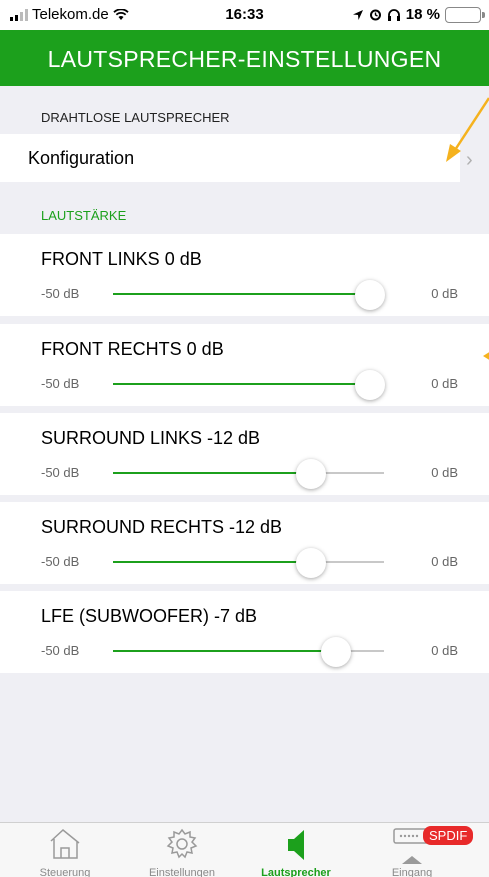 The height and width of the screenshot is (877, 489). I want to click on tab-label: Eingang, so click(412, 872).